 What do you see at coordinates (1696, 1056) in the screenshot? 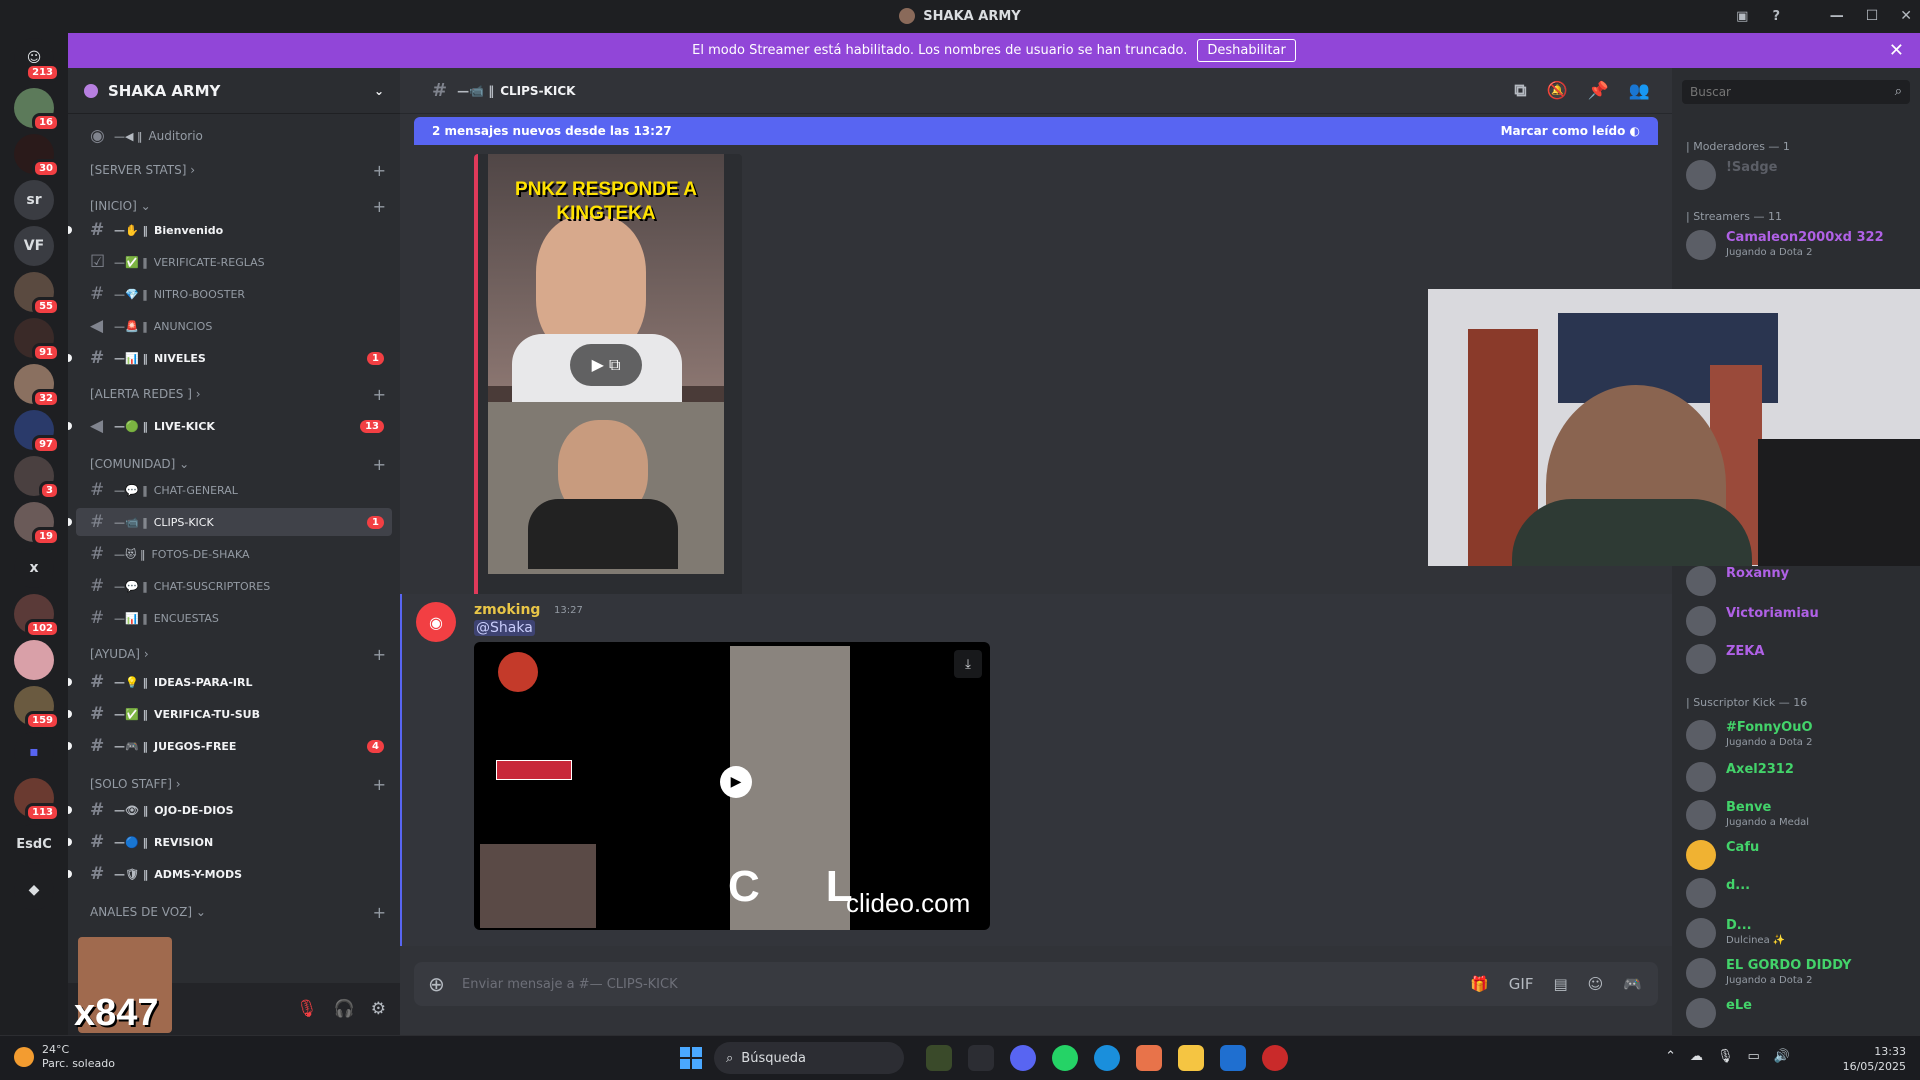
I see `network-icon: ☁` at bounding box center [1696, 1056].